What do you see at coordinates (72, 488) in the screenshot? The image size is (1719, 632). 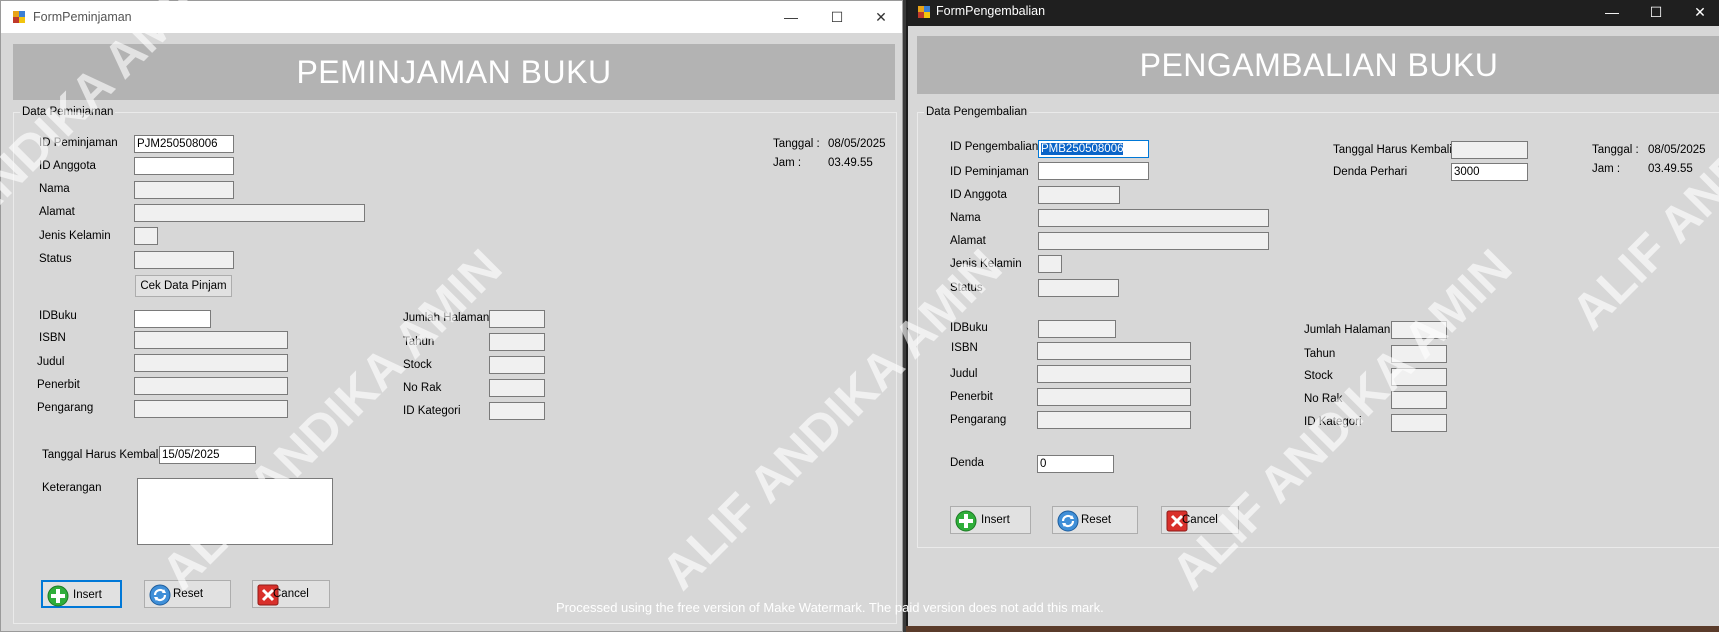 I see `keterangan-label: Keterangan` at bounding box center [72, 488].